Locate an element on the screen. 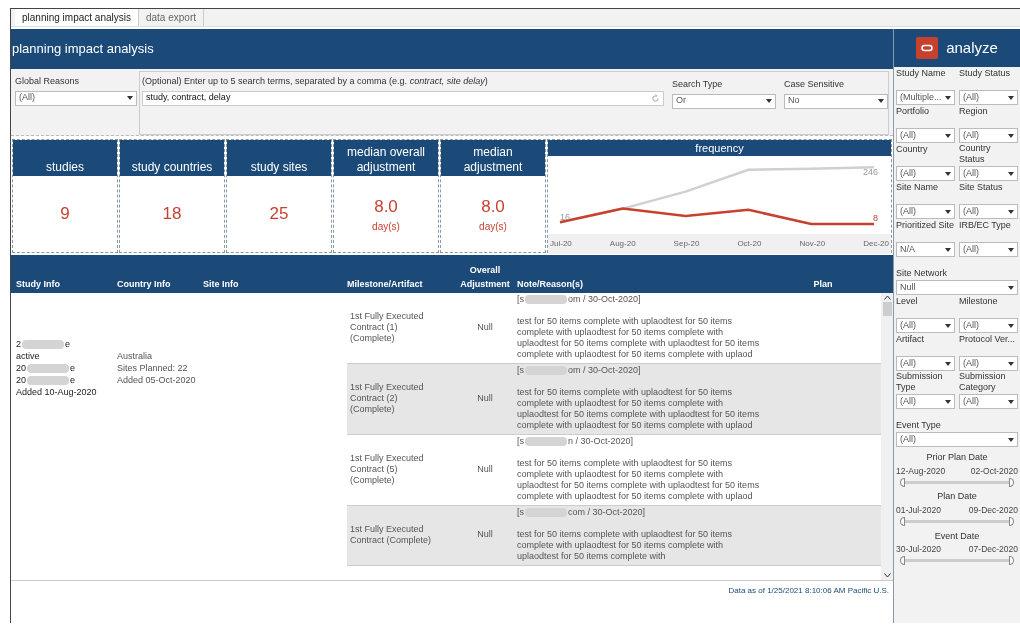 The width and height of the screenshot is (1020, 625). filter-label: Case Sensitive is located at coordinates (815, 84).